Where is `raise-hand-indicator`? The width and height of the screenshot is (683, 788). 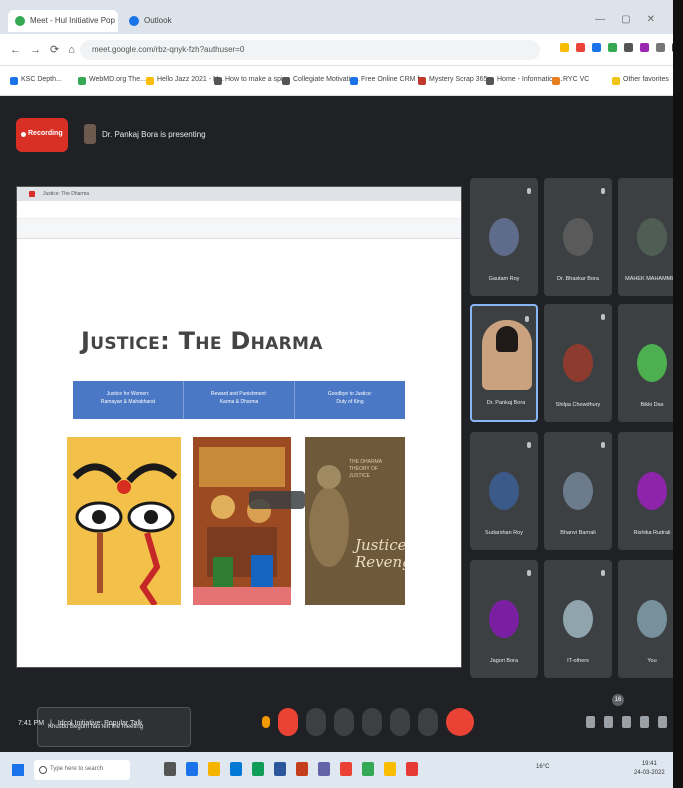
raise-hand-indicator is located at coordinates (266, 722).